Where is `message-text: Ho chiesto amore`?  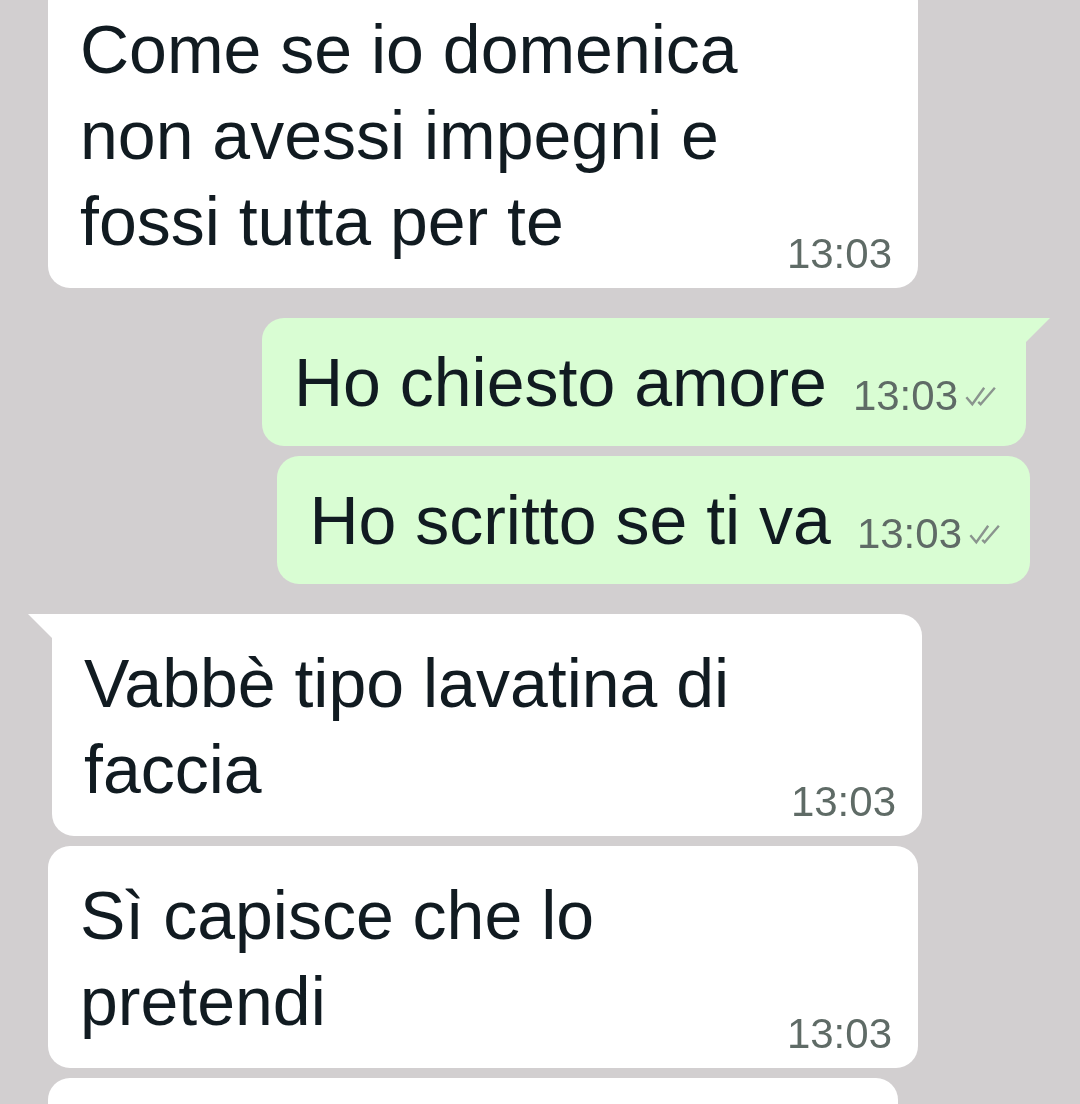
message-text: Ho chiesto amore is located at coordinates (560, 382).